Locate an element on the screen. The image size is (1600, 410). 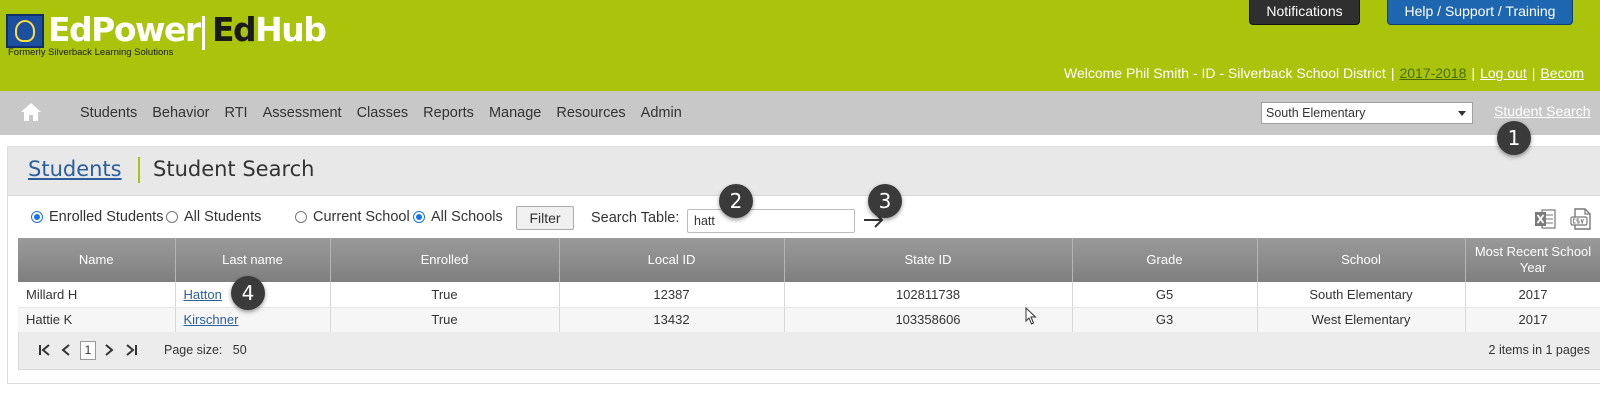
cell-last-name: Kirschner is located at coordinates (253, 320).